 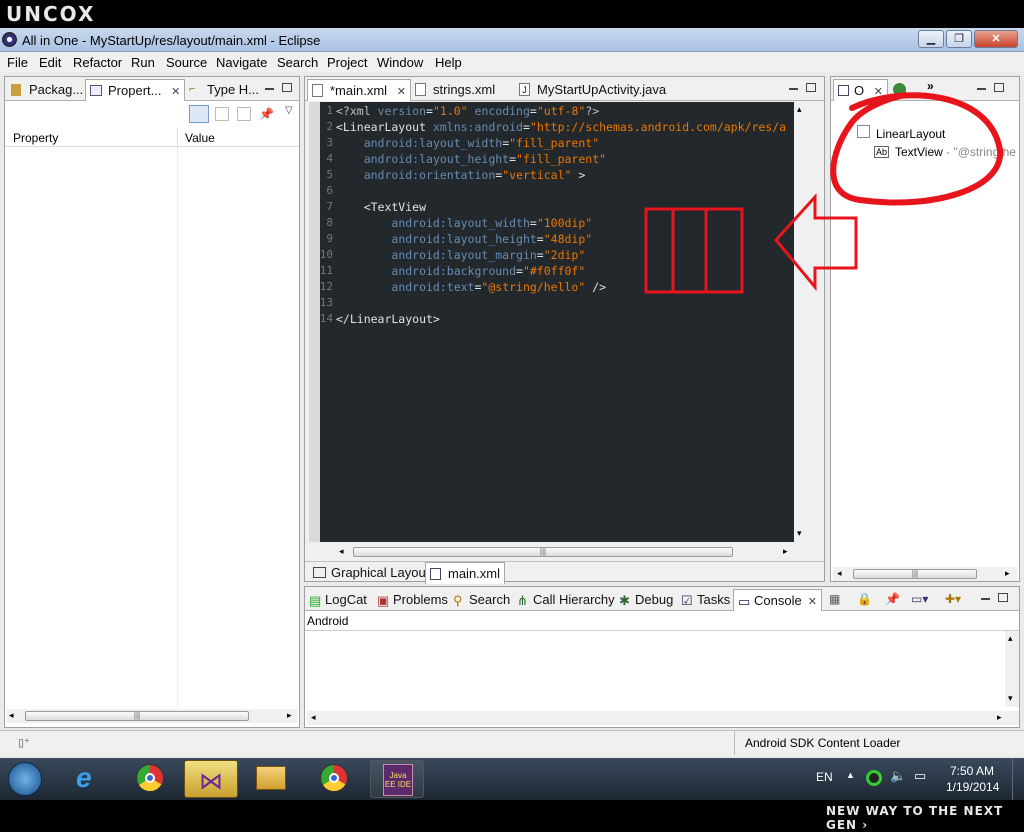 What do you see at coordinates (1018, 779) in the screenshot?
I see `show-desktop-button` at bounding box center [1018, 779].